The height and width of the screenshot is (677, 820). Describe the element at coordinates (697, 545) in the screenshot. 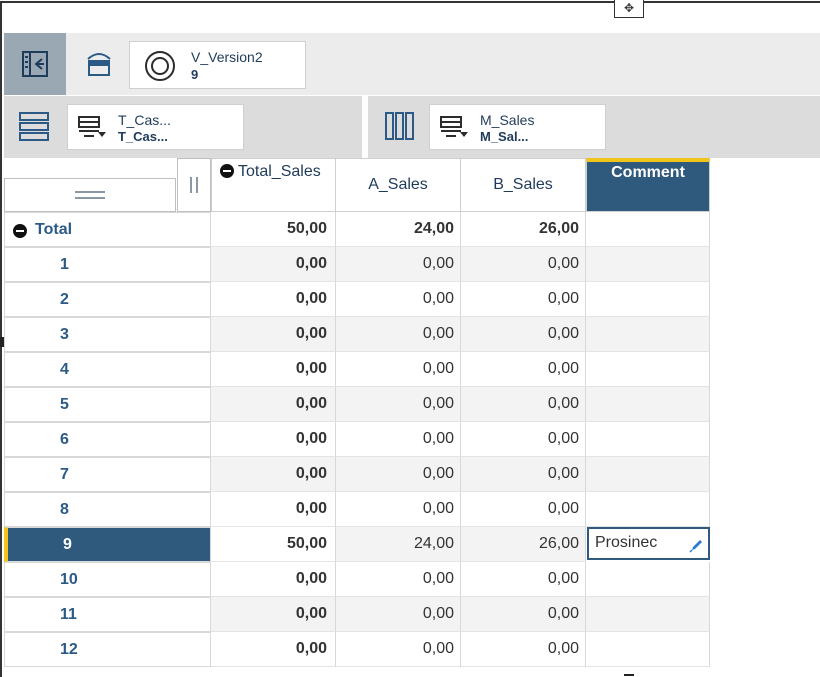

I see `pencil-edit-icon` at that location.